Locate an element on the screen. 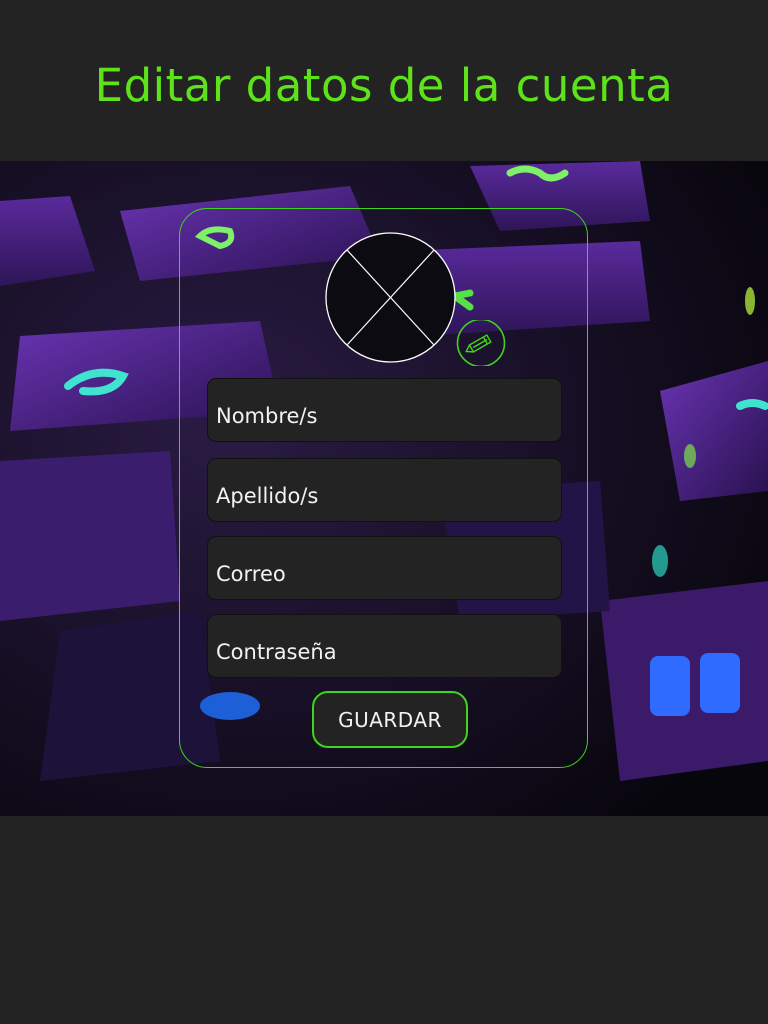 This screenshot has width=768, height=1024. avatar-placeholder-icon is located at coordinates (390, 297).